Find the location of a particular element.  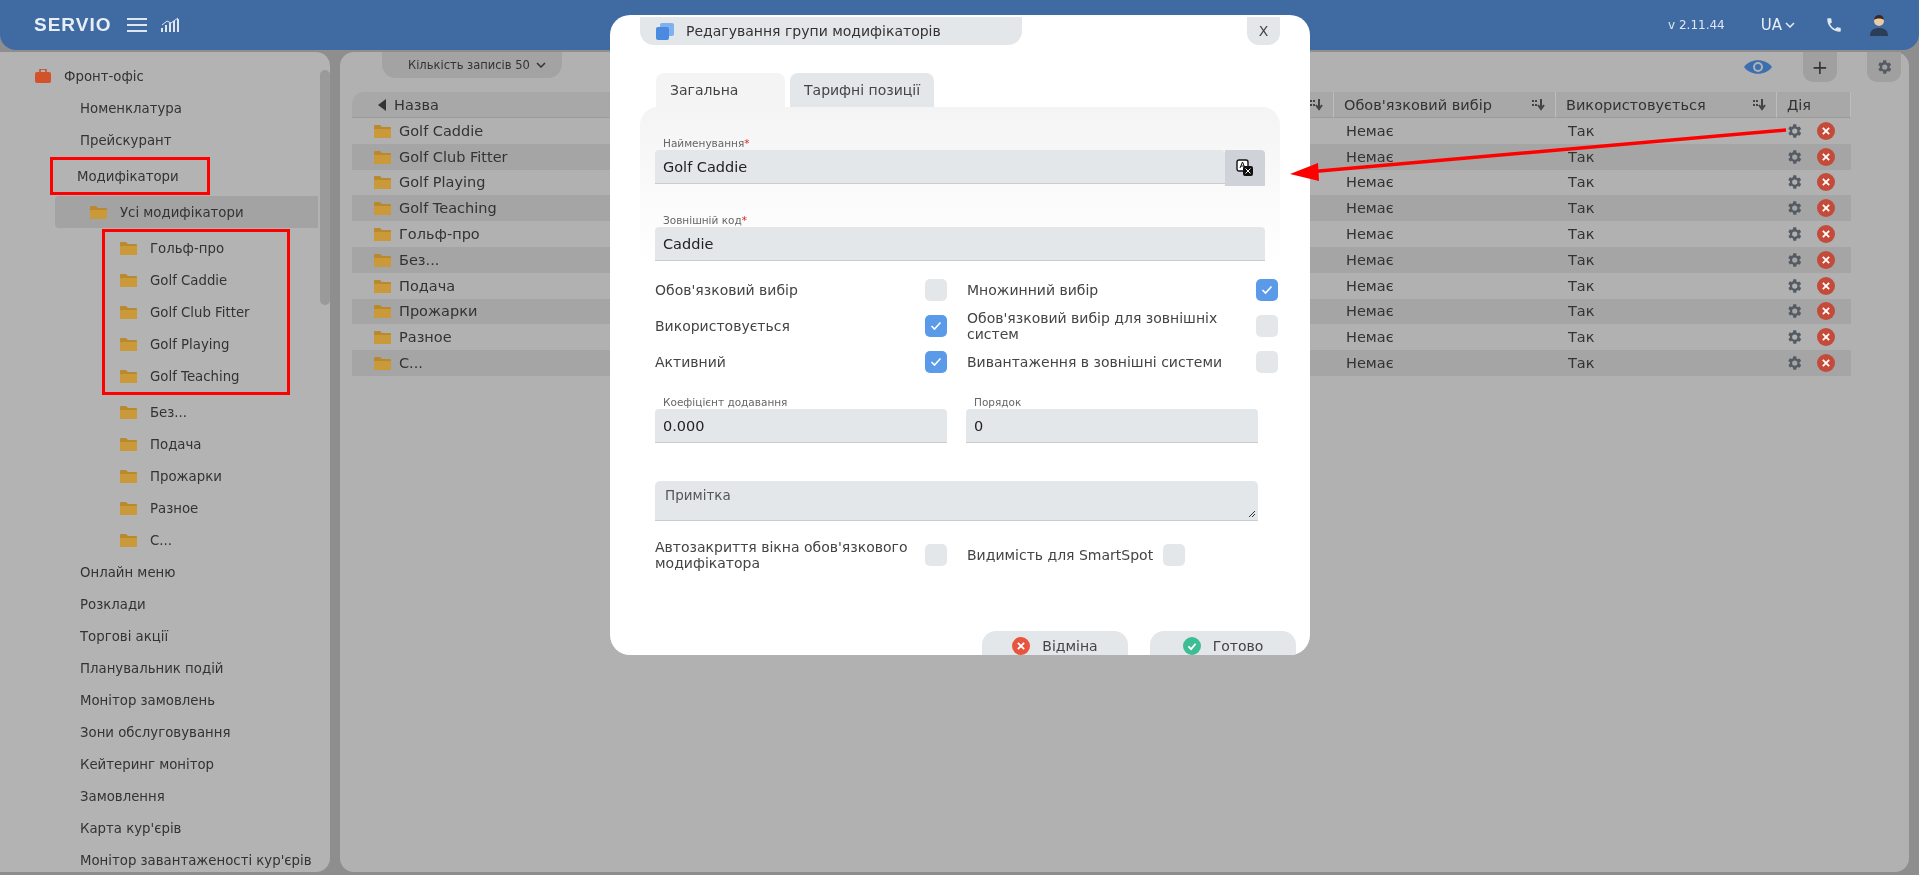

sidebar-item: Розклади is located at coordinates (186, 604).